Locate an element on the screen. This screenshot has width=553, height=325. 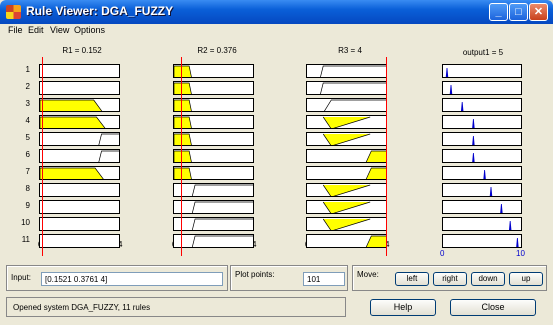
row-label-1: 1 is located at coordinates (27, 69).